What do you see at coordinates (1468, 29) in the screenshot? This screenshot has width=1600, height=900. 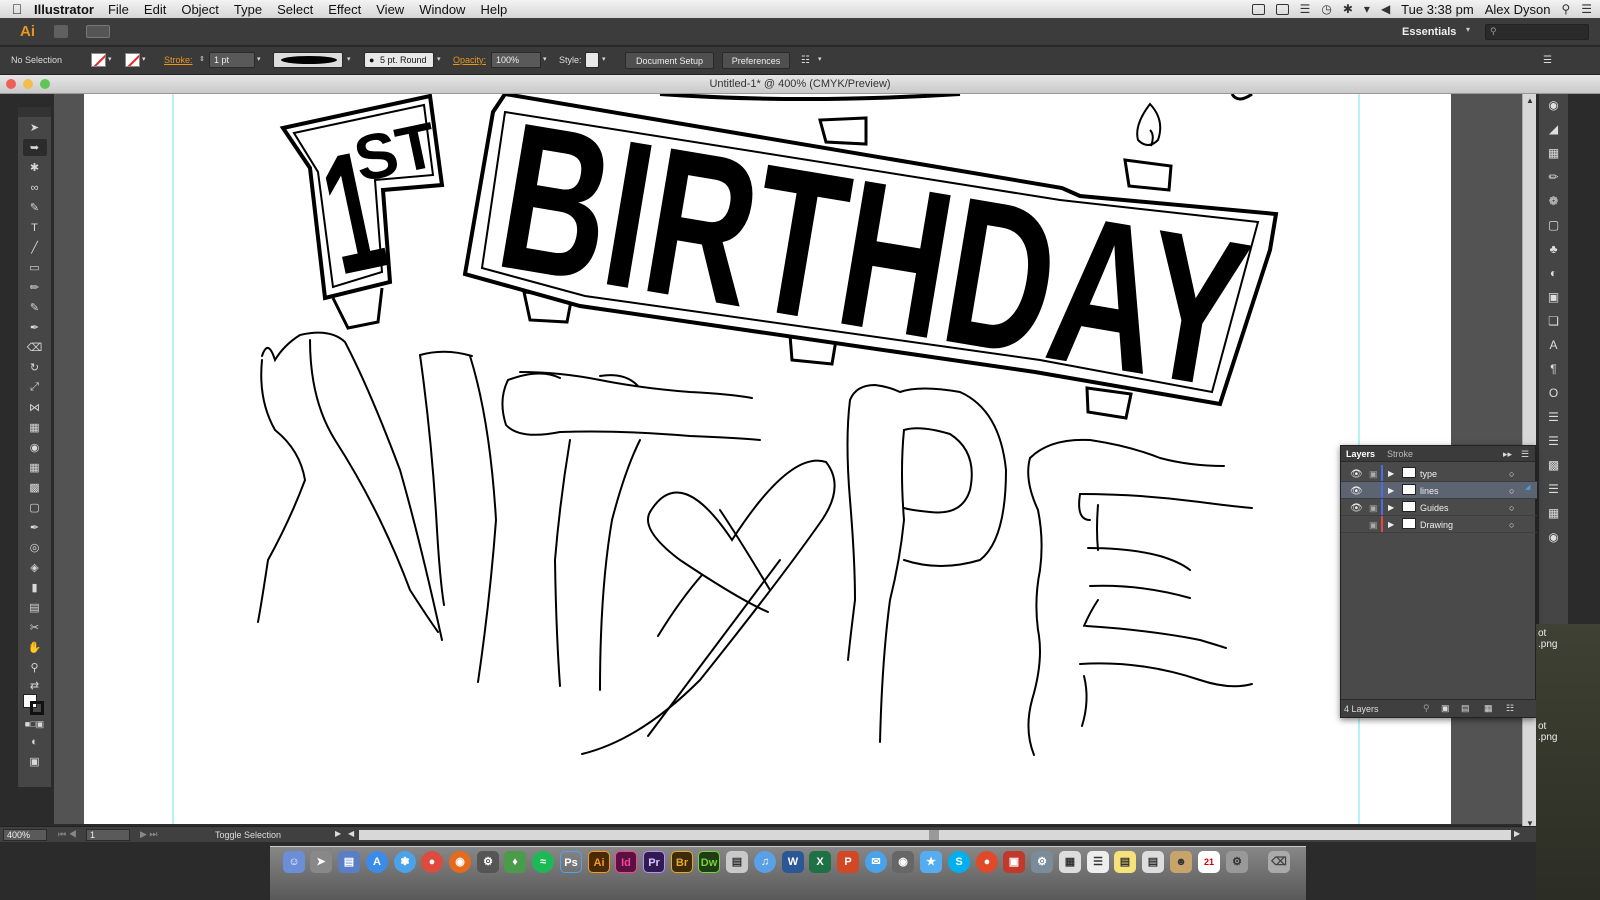 I see `workspace-chevron-icon: ▾` at bounding box center [1468, 29].